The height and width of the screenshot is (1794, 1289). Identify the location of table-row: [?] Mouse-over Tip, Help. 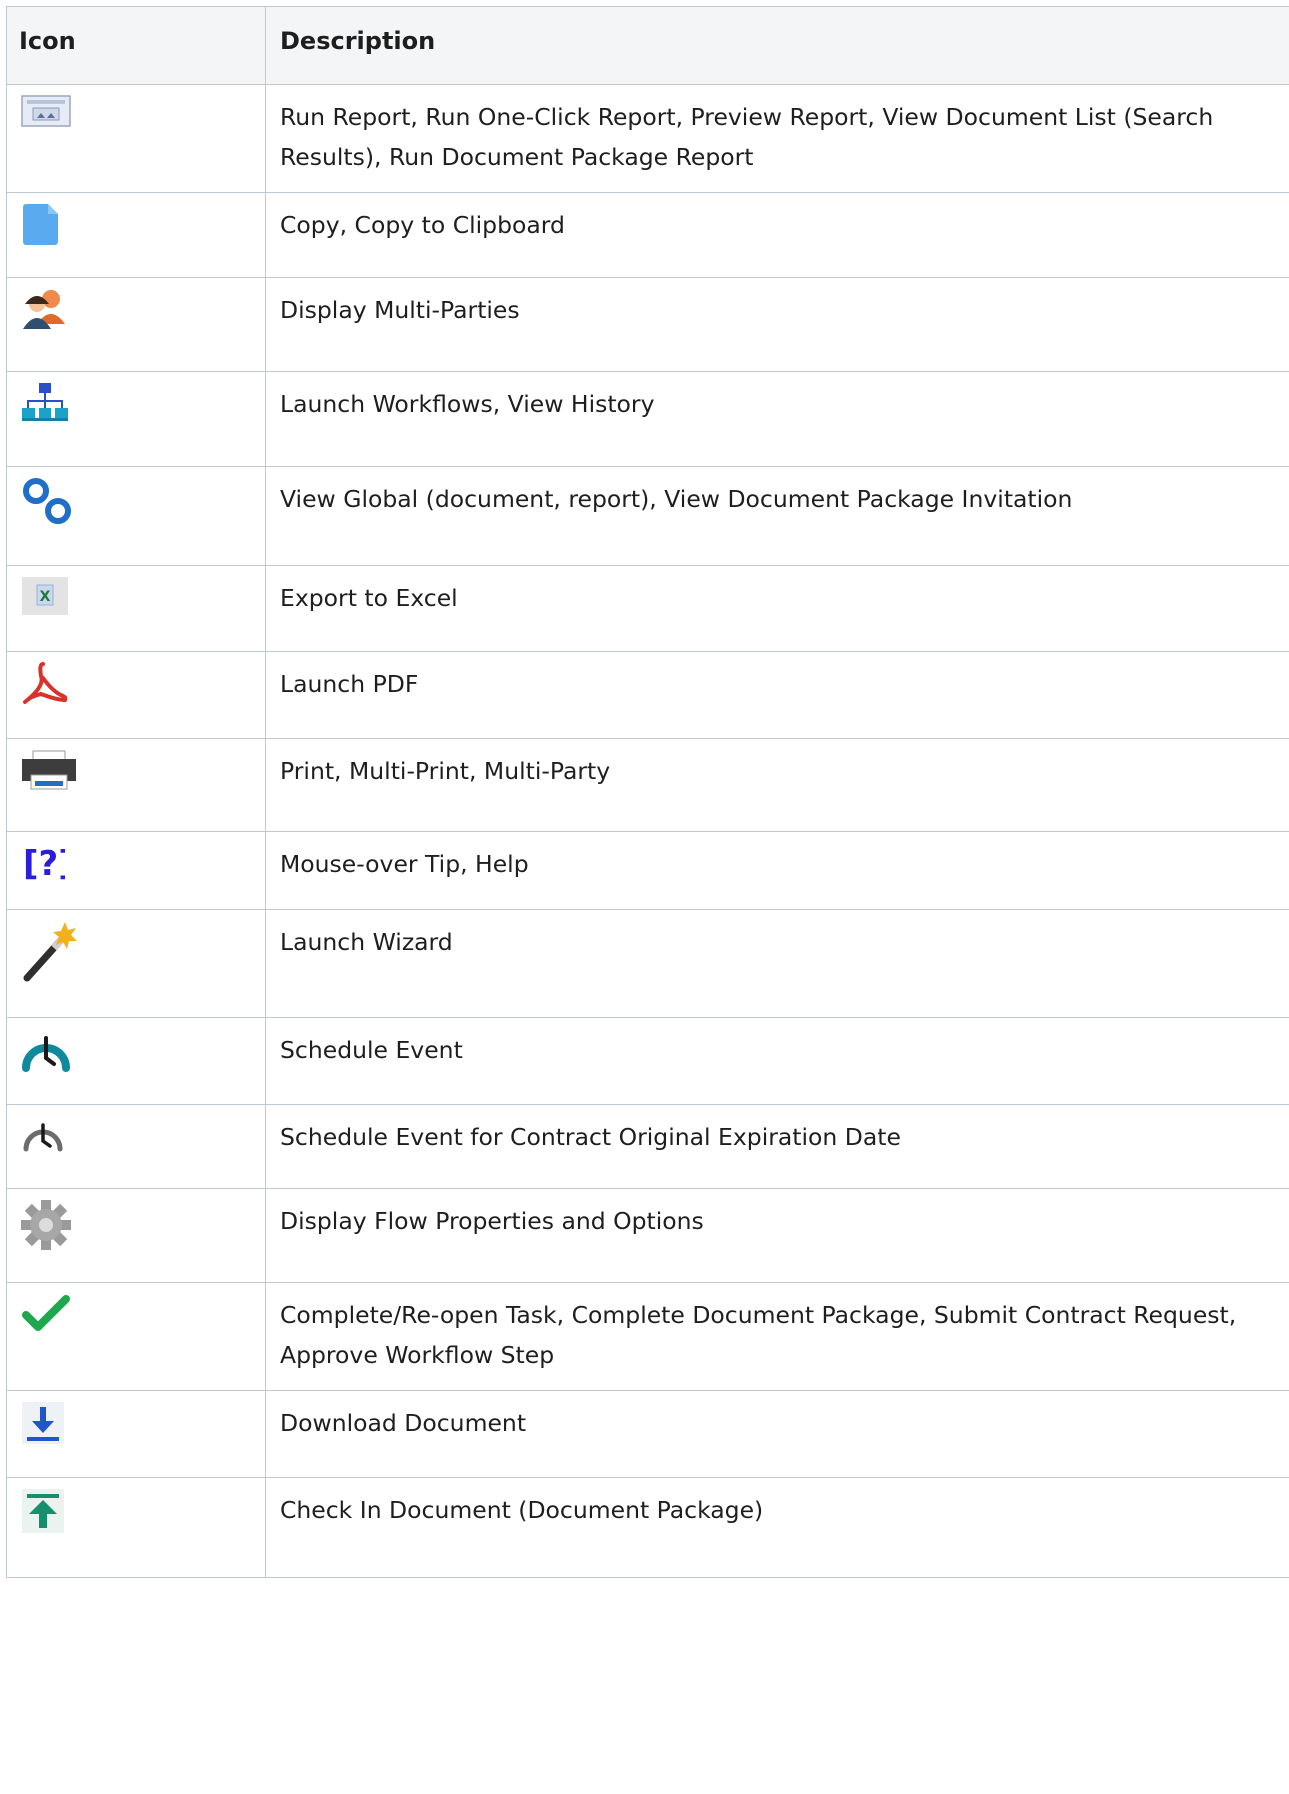
(647, 870).